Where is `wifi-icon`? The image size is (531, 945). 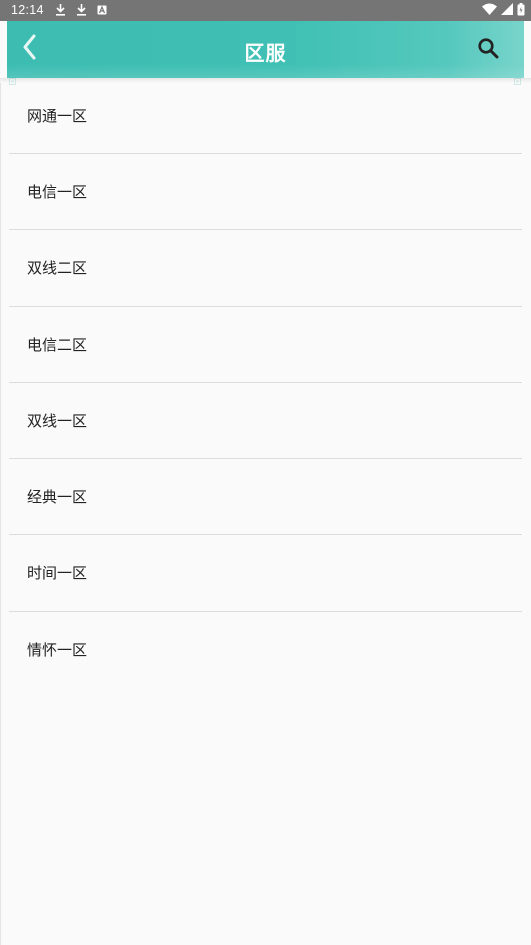 wifi-icon is located at coordinates (489, 10).